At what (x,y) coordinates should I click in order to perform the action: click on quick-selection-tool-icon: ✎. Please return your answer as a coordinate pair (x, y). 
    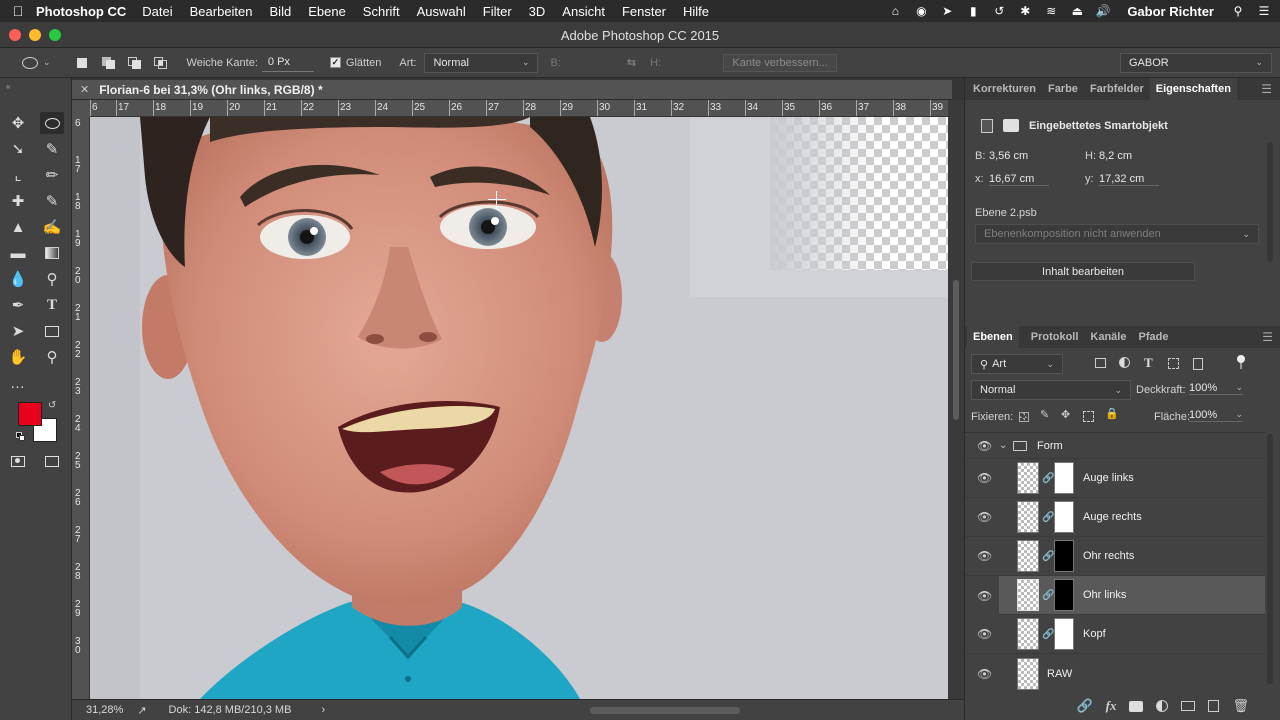
    Looking at the image, I should click on (52, 149).